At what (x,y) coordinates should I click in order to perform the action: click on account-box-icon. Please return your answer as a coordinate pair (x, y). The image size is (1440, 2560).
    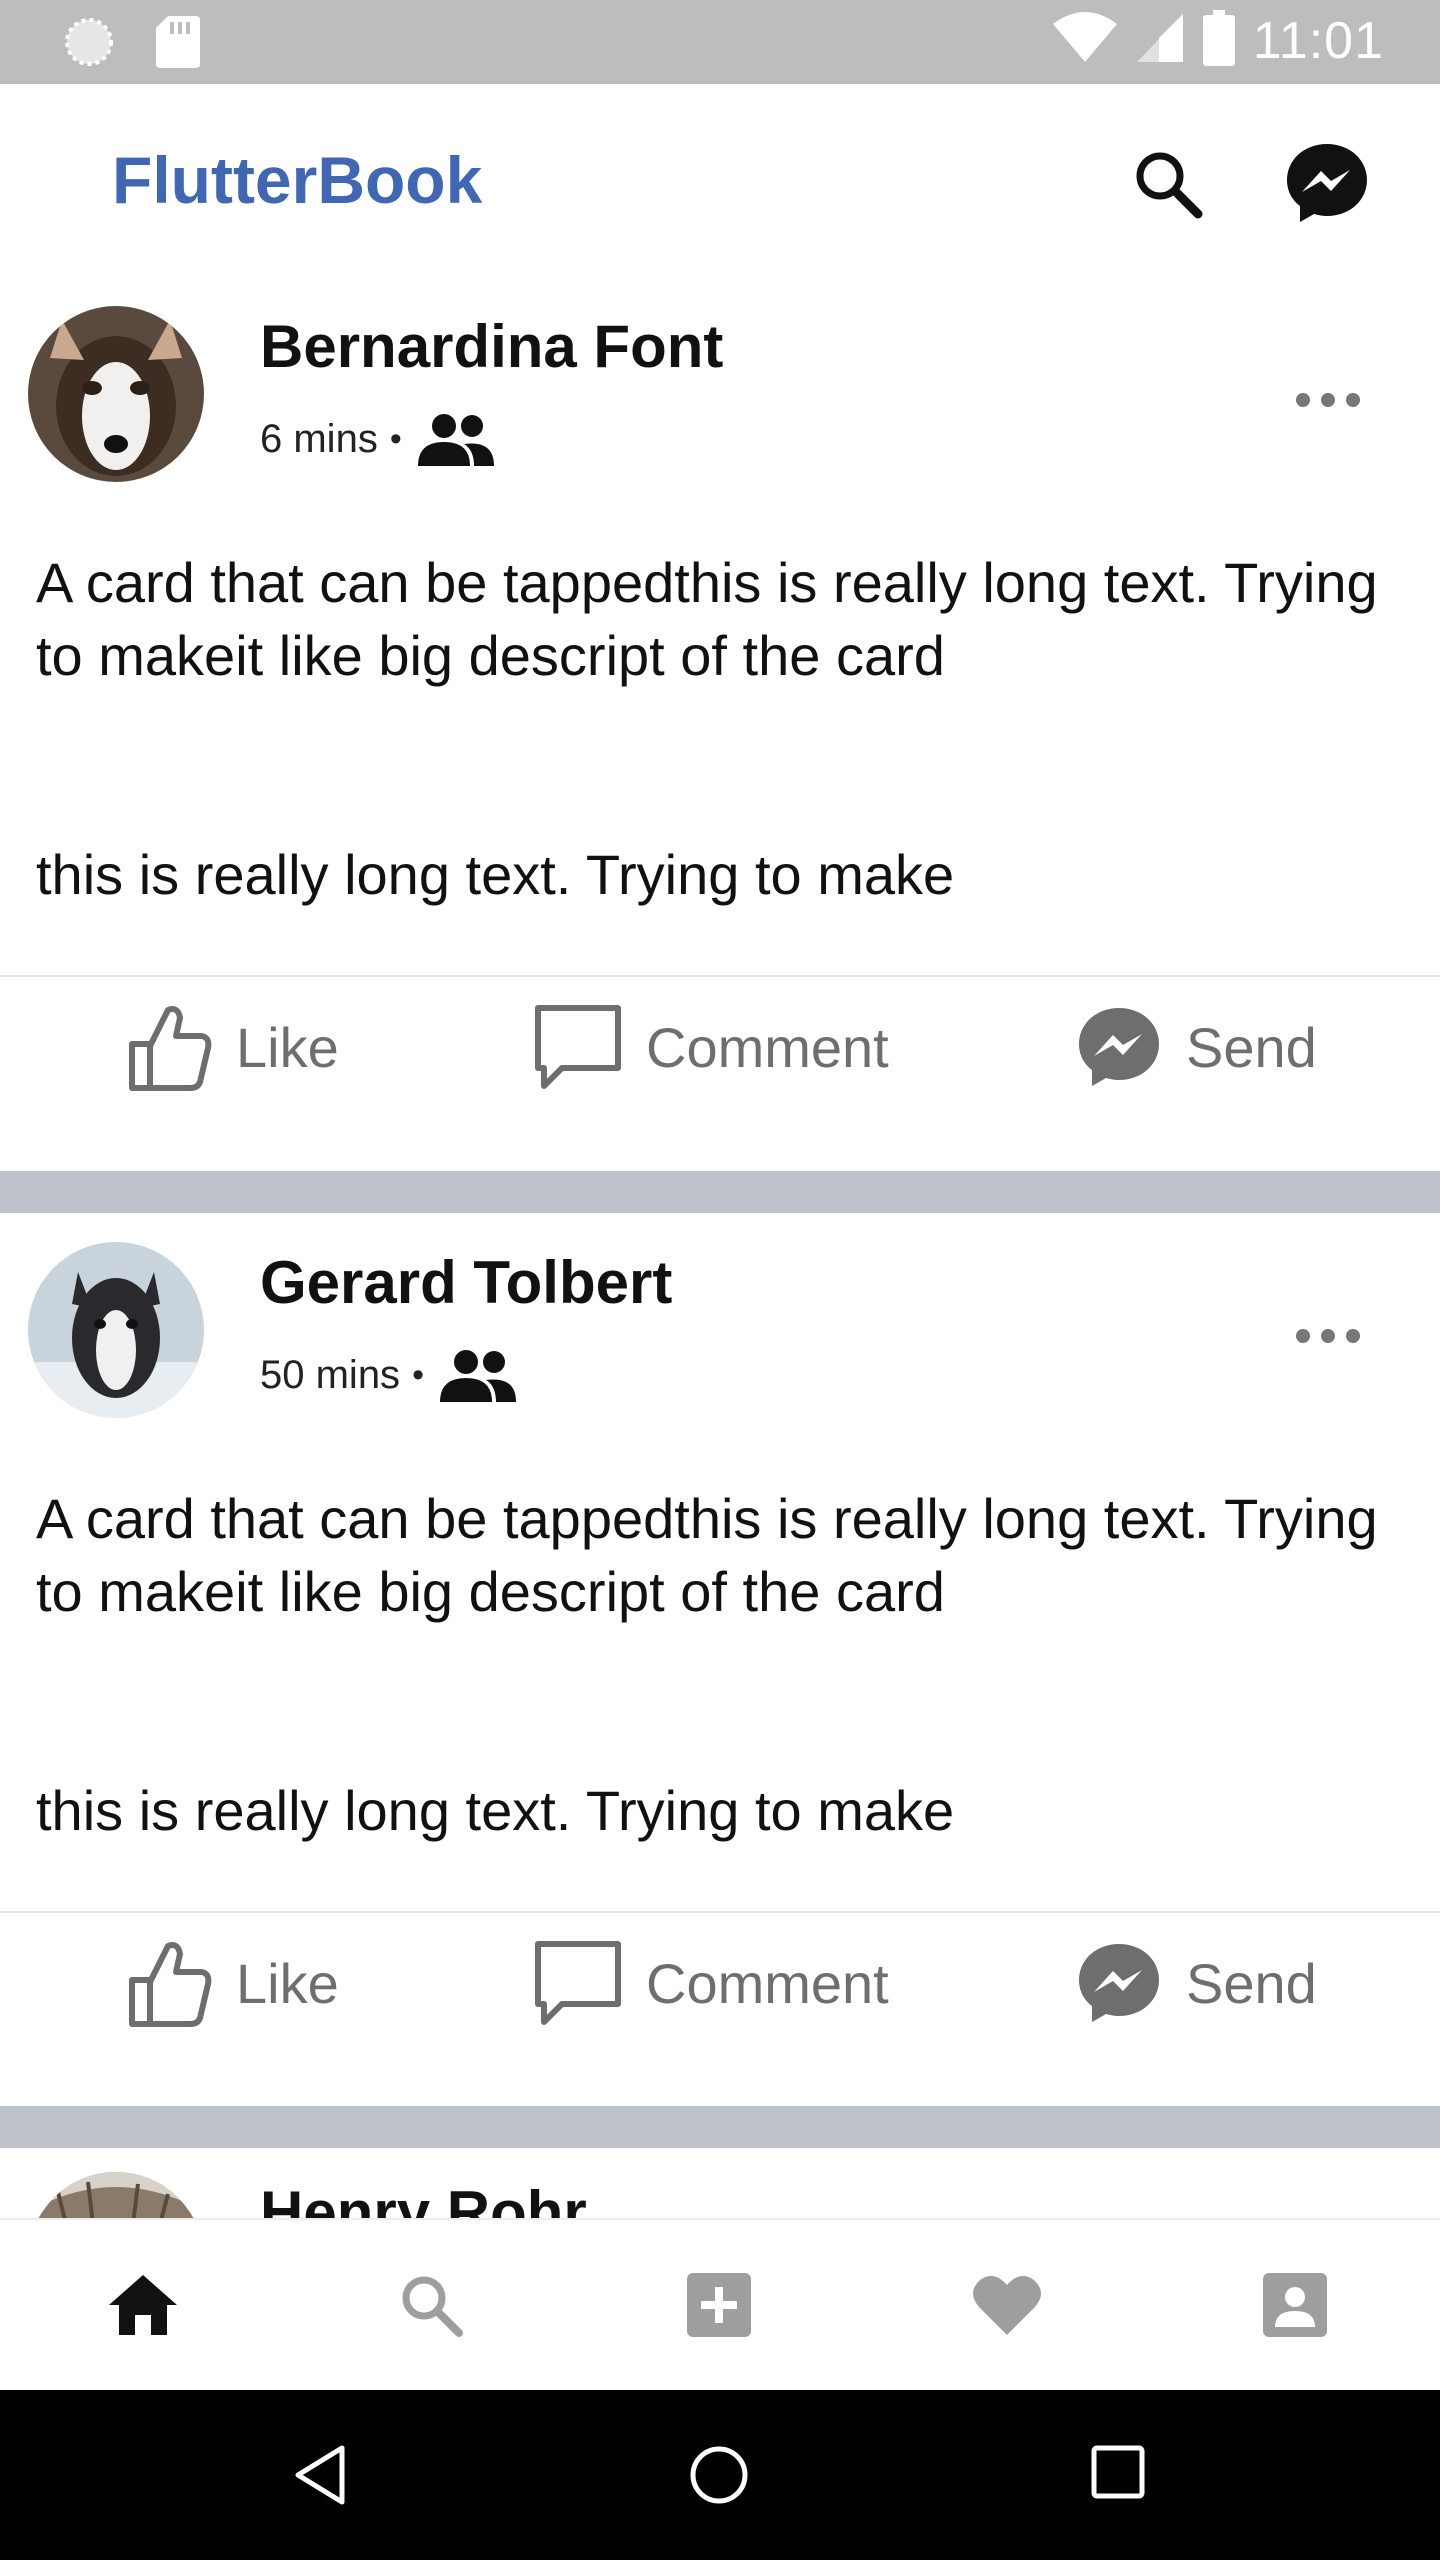
    Looking at the image, I should click on (1295, 2305).